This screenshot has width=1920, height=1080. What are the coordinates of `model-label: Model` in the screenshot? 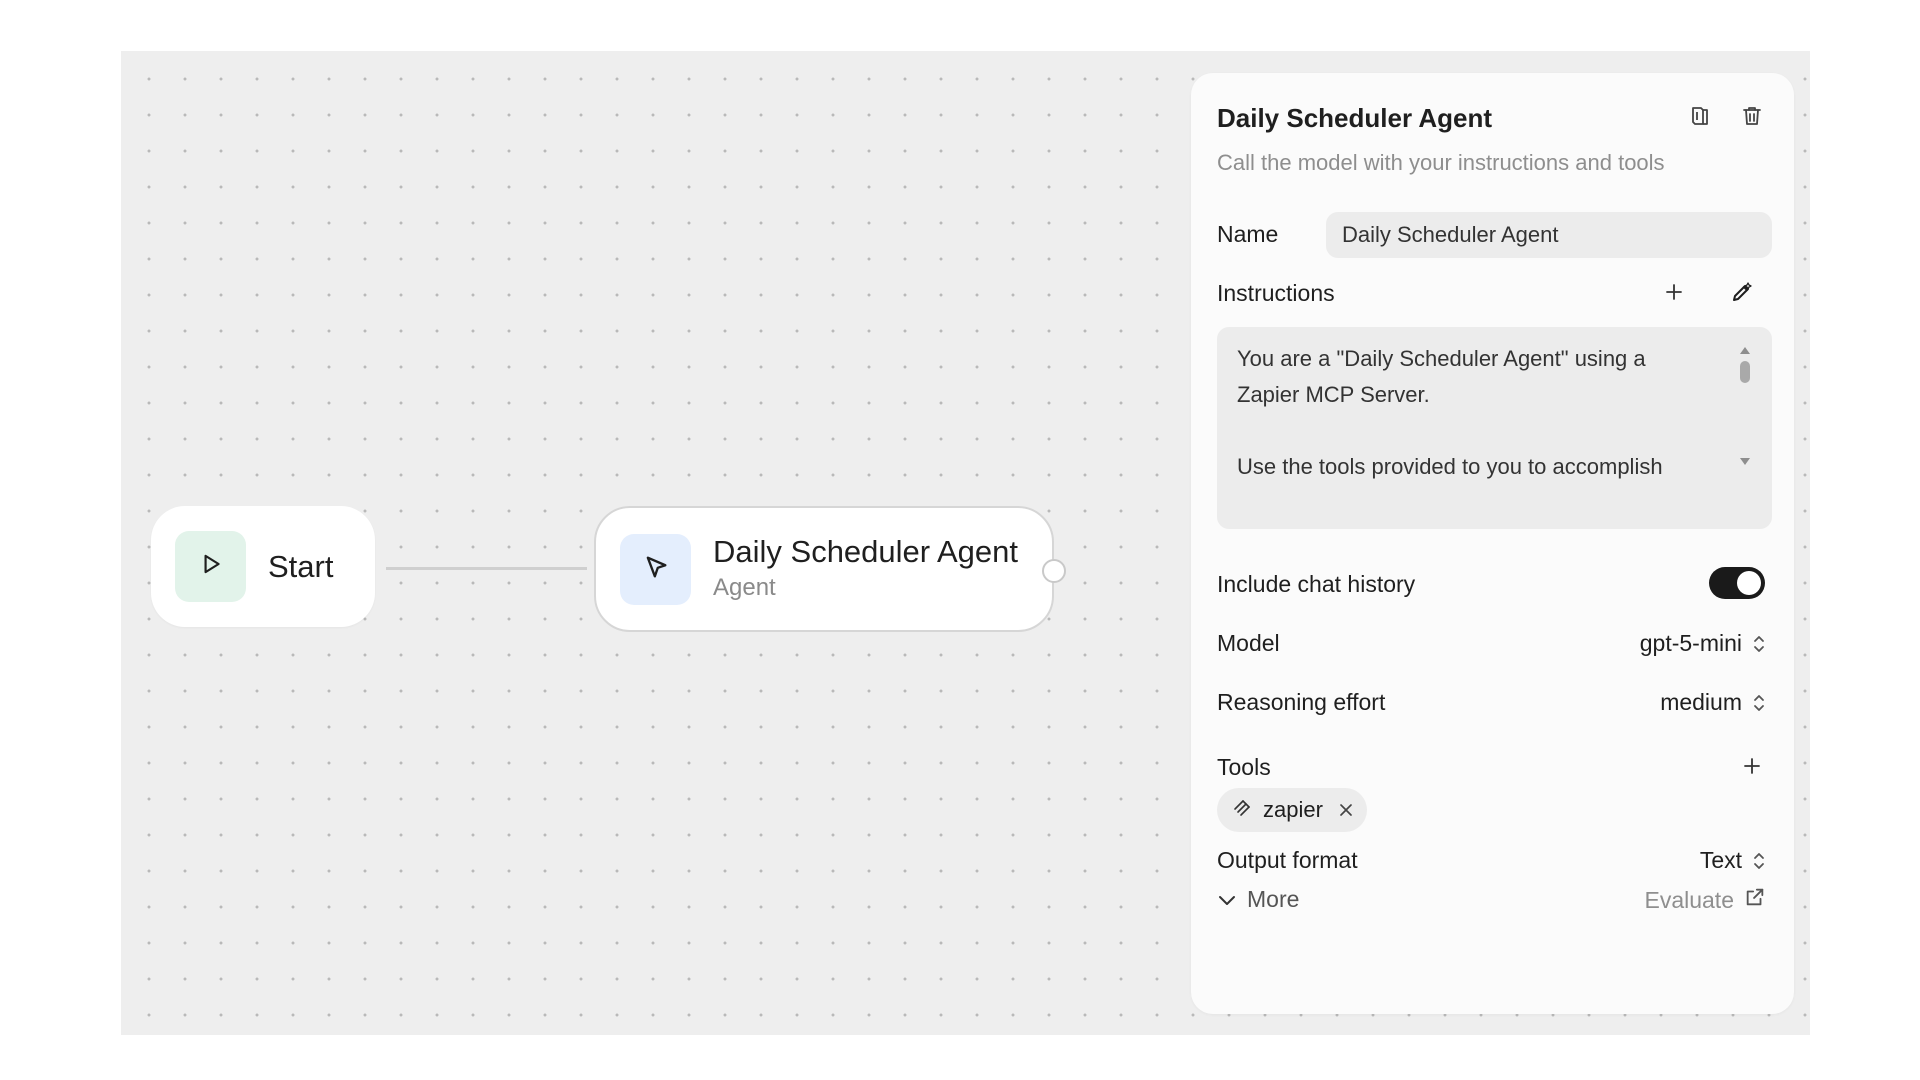 It's located at (1248, 643).